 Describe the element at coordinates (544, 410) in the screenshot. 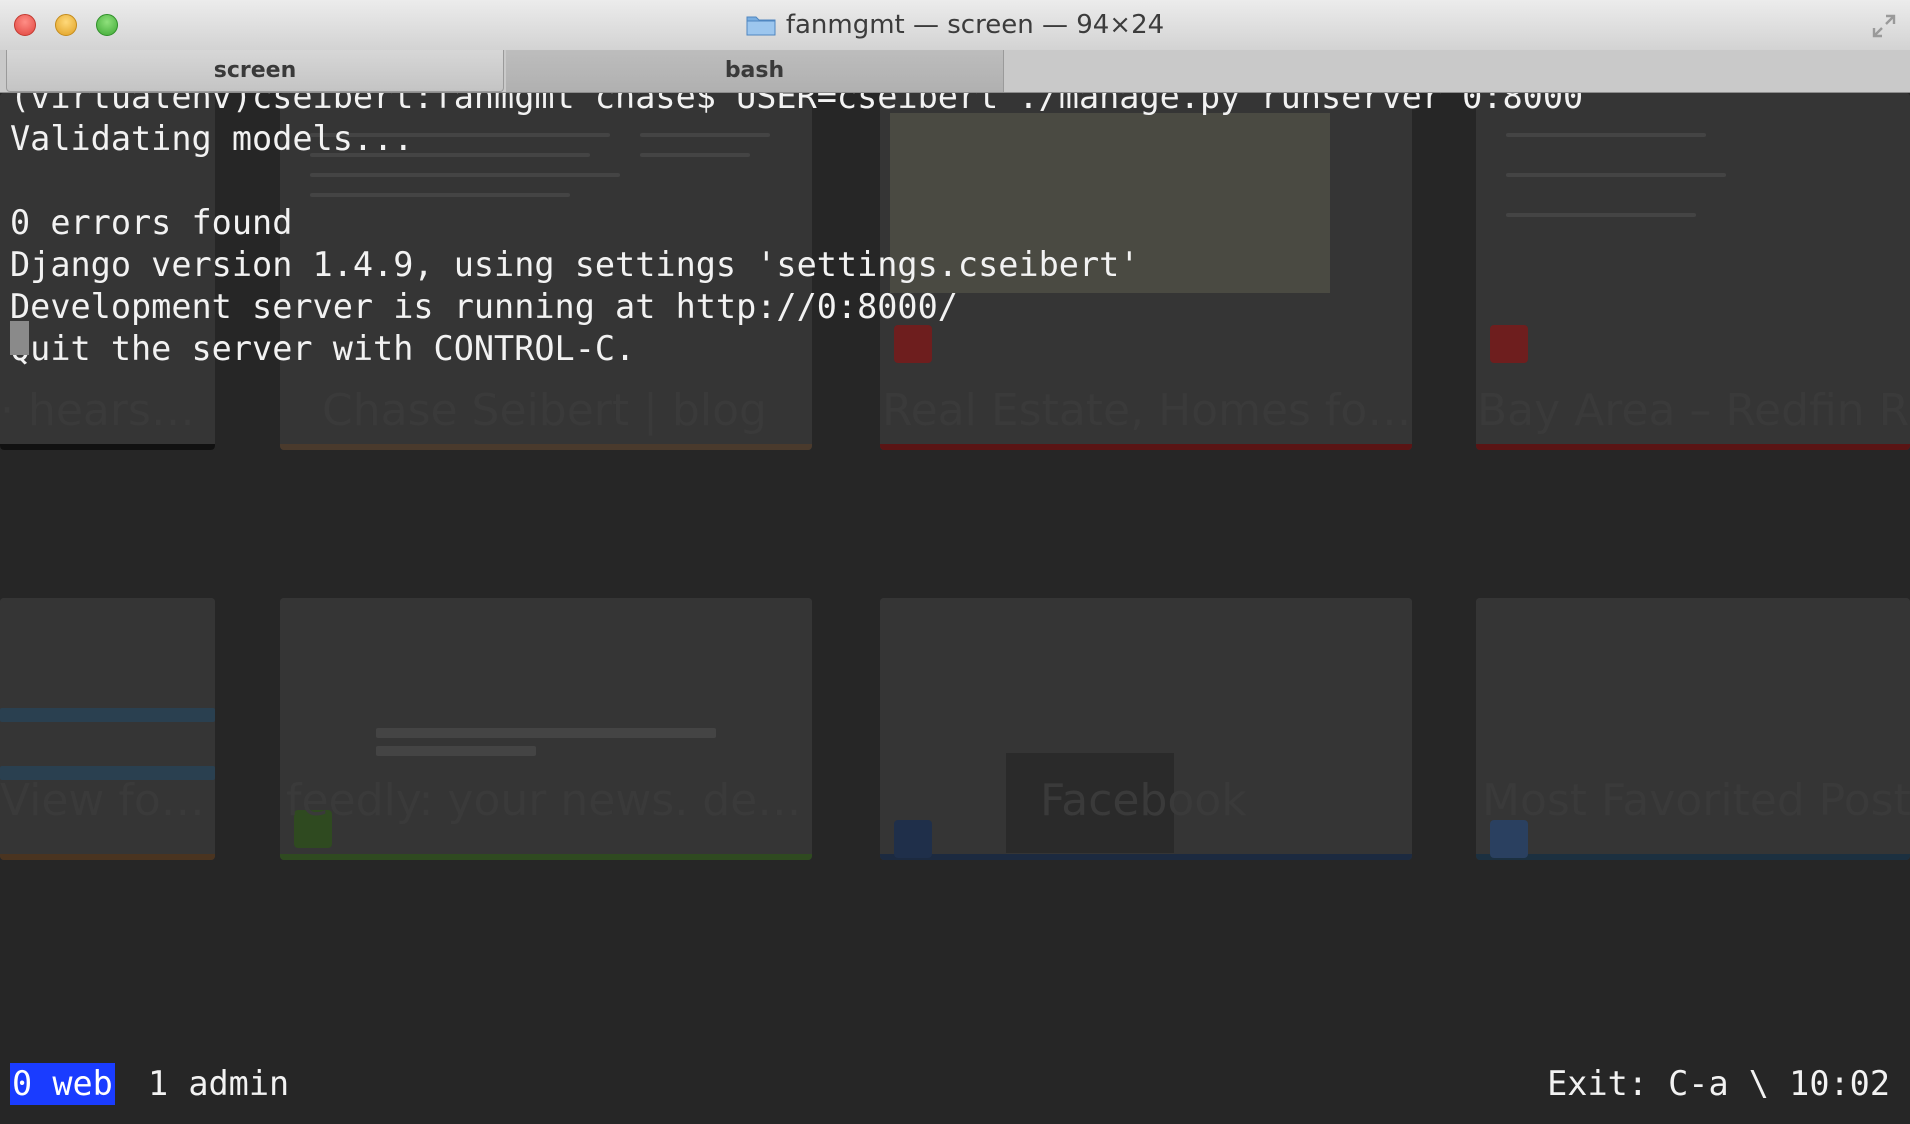

I see `site-caption: Chase Seibert | blog` at that location.